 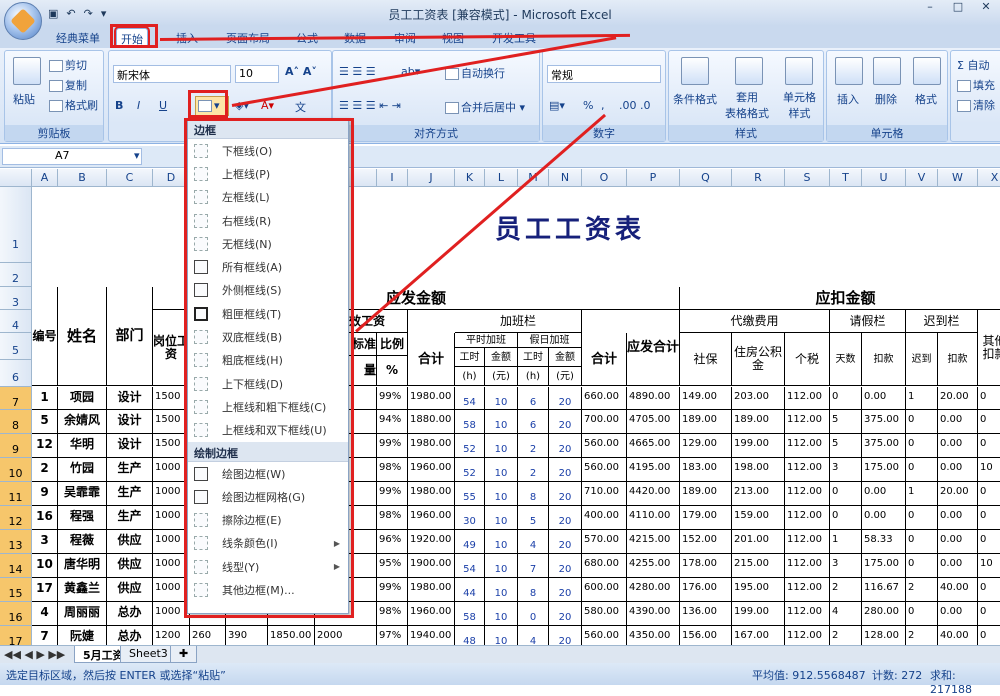 What do you see at coordinates (758, 614) in the screenshot?
I see `cell-R: 199.00` at bounding box center [758, 614].